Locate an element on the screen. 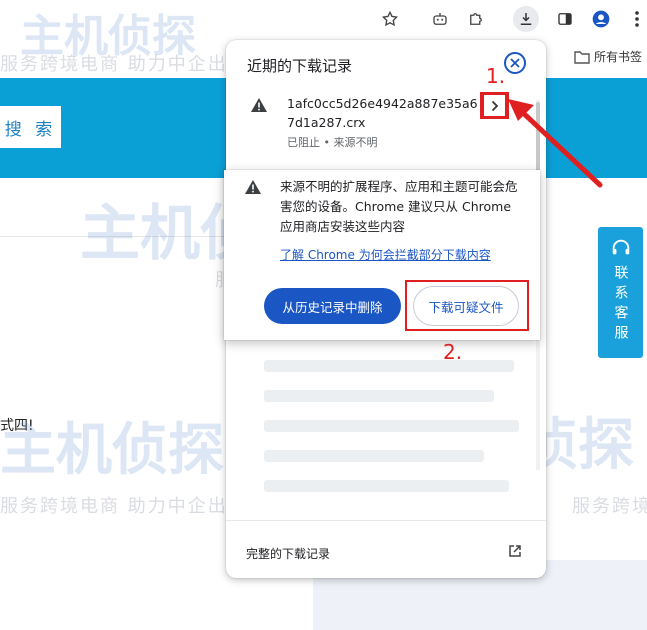 This screenshot has width=647, height=630. headset-icon is located at coordinates (620, 247).